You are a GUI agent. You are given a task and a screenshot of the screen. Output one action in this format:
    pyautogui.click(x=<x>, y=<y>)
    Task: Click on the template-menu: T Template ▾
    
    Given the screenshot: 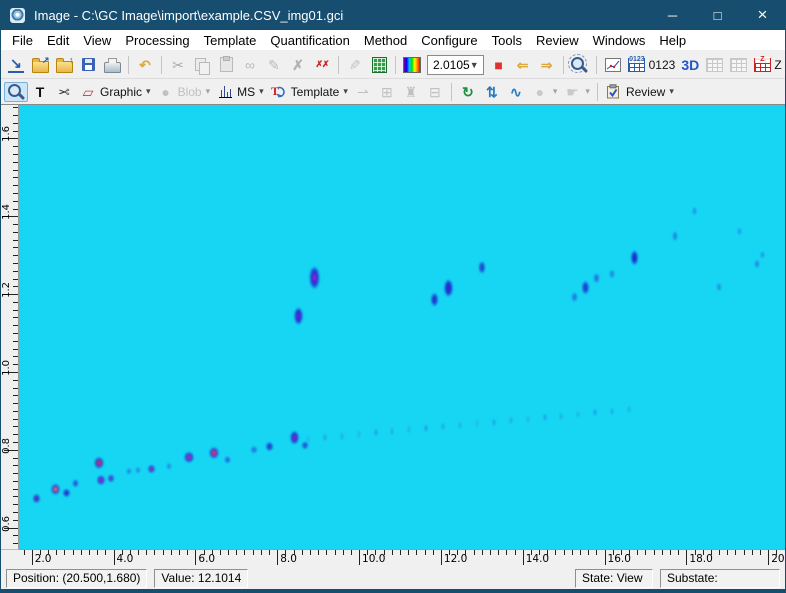 What is the action you would take?
    pyautogui.click(x=309, y=92)
    